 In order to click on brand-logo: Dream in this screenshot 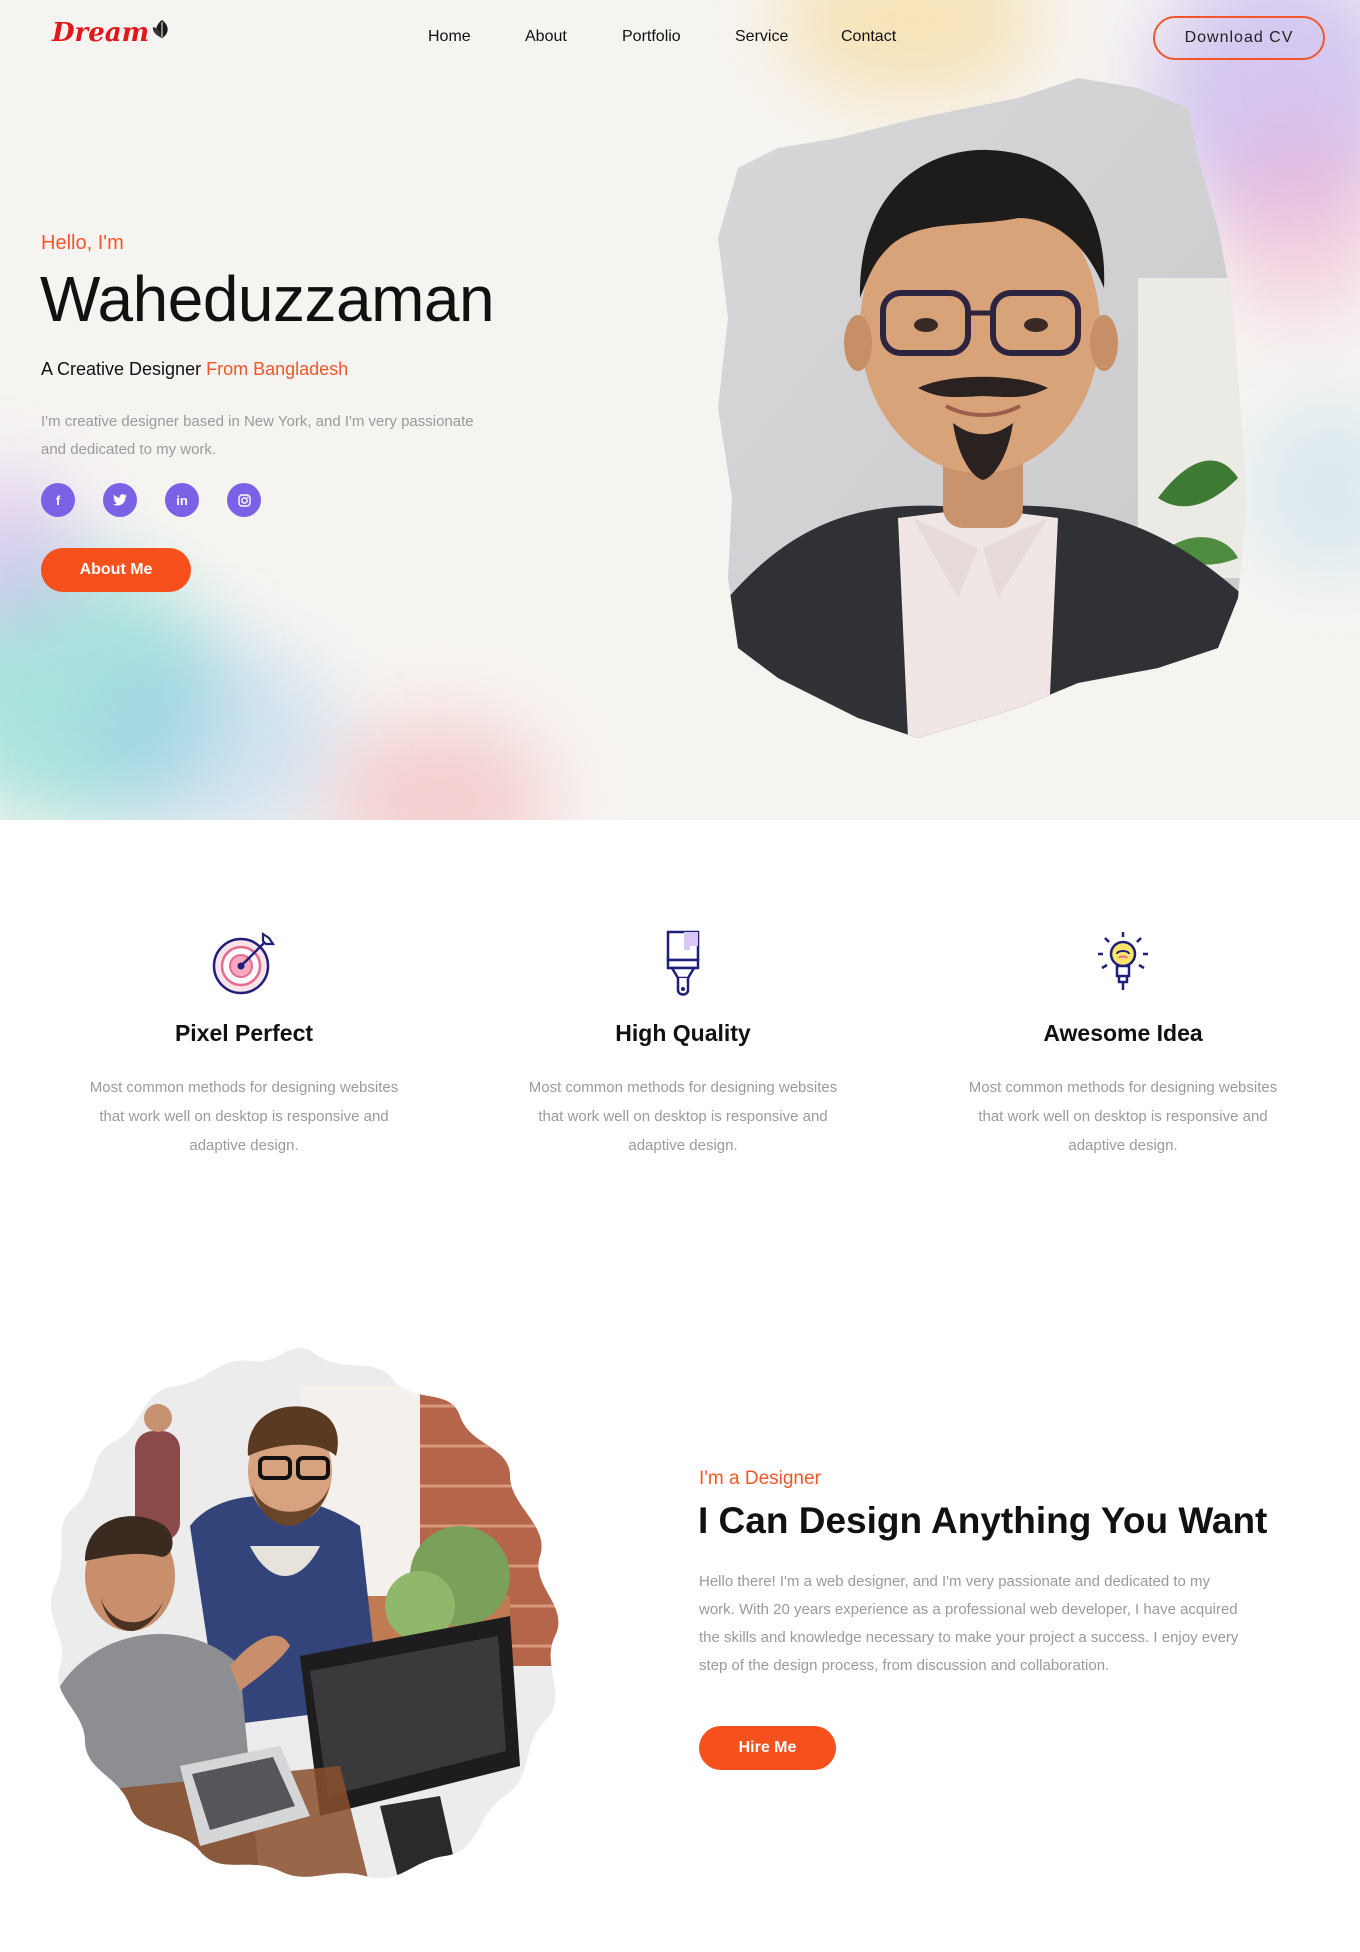, I will do `click(112, 33)`.